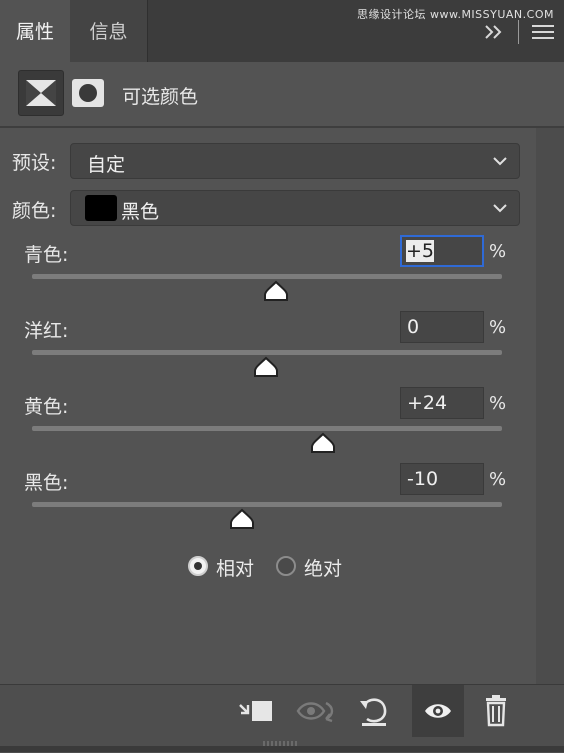  What do you see at coordinates (498, 711) in the screenshot?
I see `trash-icon` at bounding box center [498, 711].